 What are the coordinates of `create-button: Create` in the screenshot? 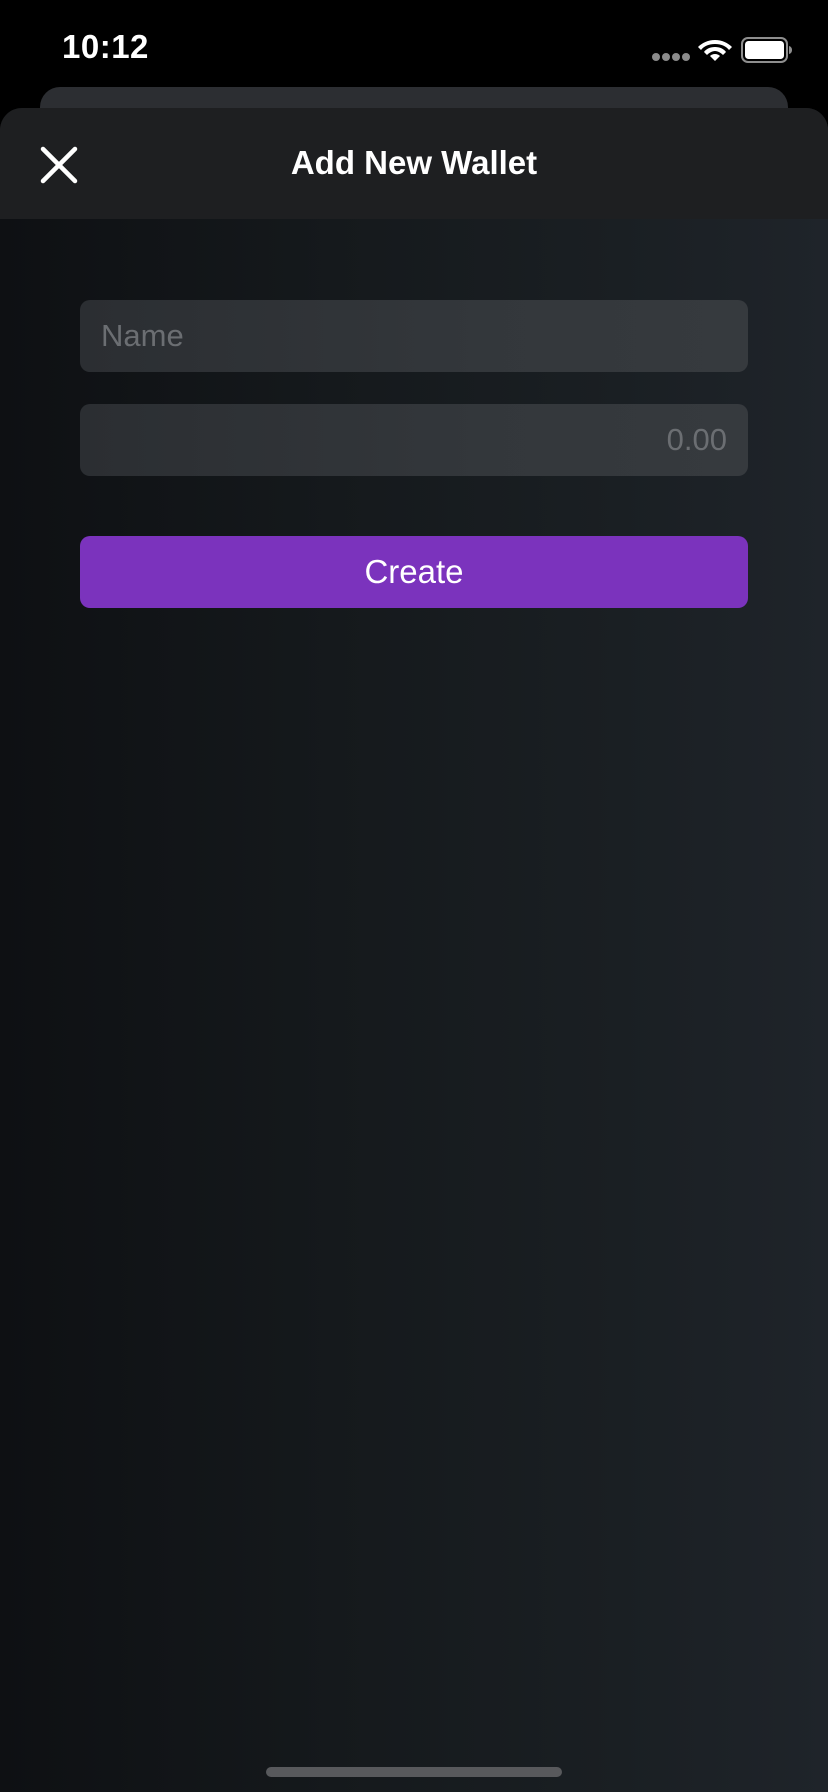 It's located at (414, 572).